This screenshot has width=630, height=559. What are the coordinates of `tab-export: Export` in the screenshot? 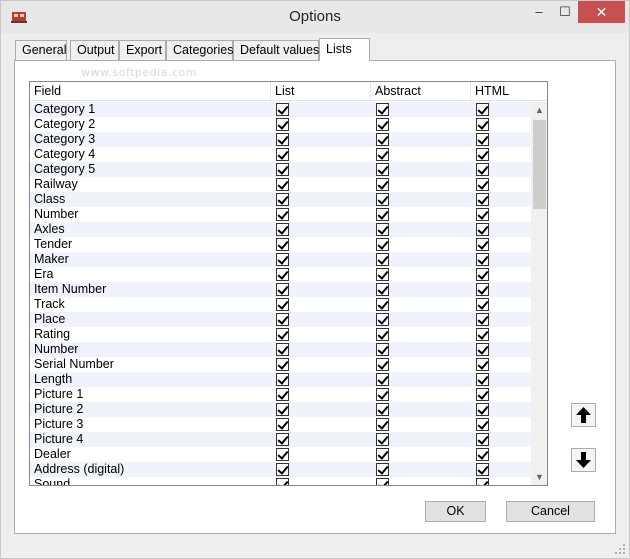 It's located at (142, 50).